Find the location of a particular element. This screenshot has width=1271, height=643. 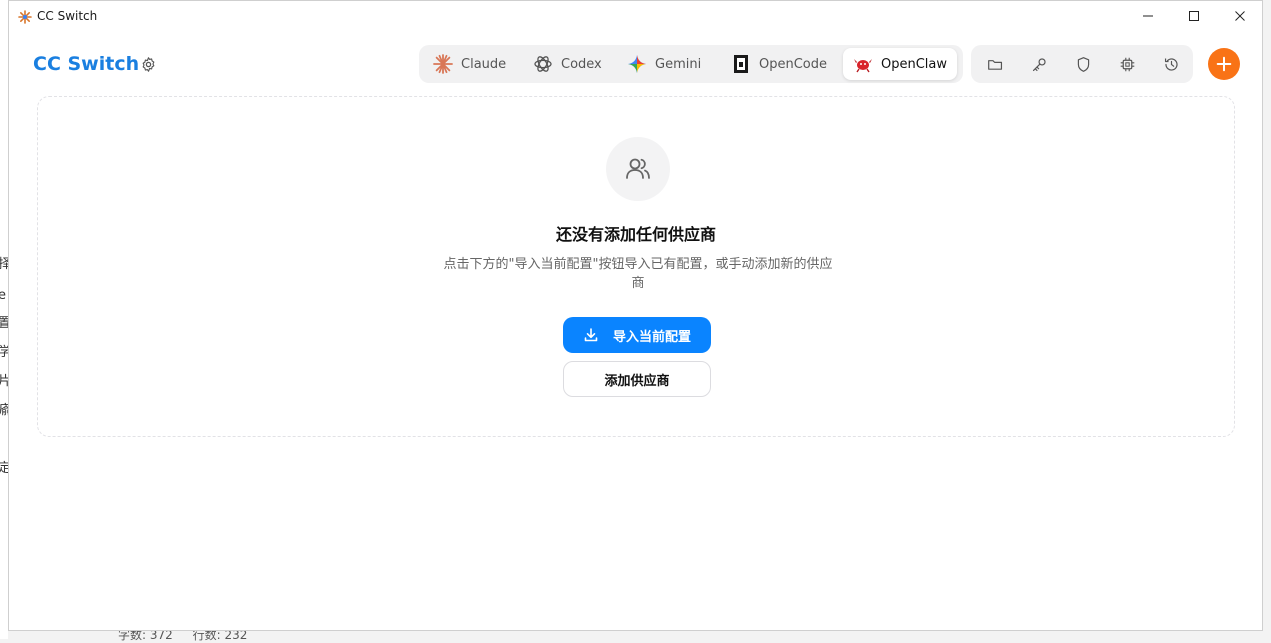

tab-codex: Codex is located at coordinates (567, 64).